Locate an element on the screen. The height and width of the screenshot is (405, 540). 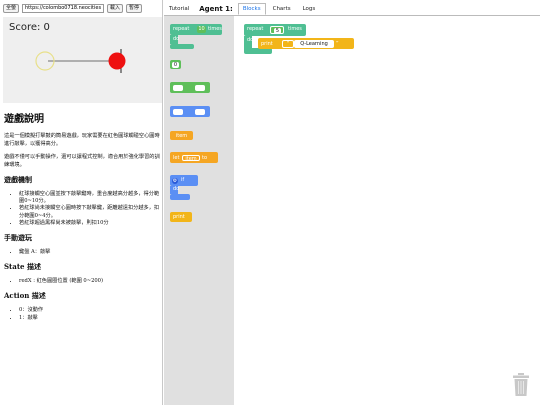
game-toolbar: 全螢 載入 暫停 is located at coordinates (73, 8).